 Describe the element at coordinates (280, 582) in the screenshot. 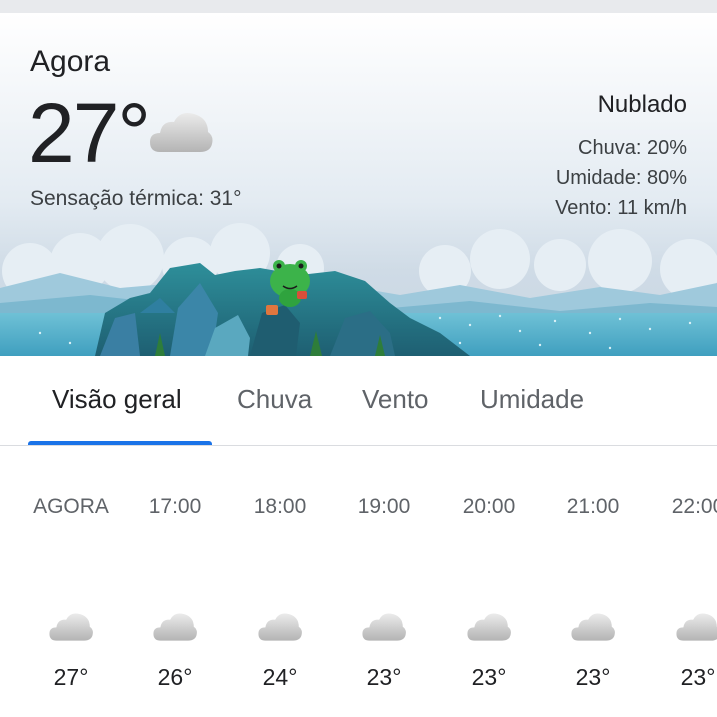

I see `hourly-item: 18:00 24°` at that location.